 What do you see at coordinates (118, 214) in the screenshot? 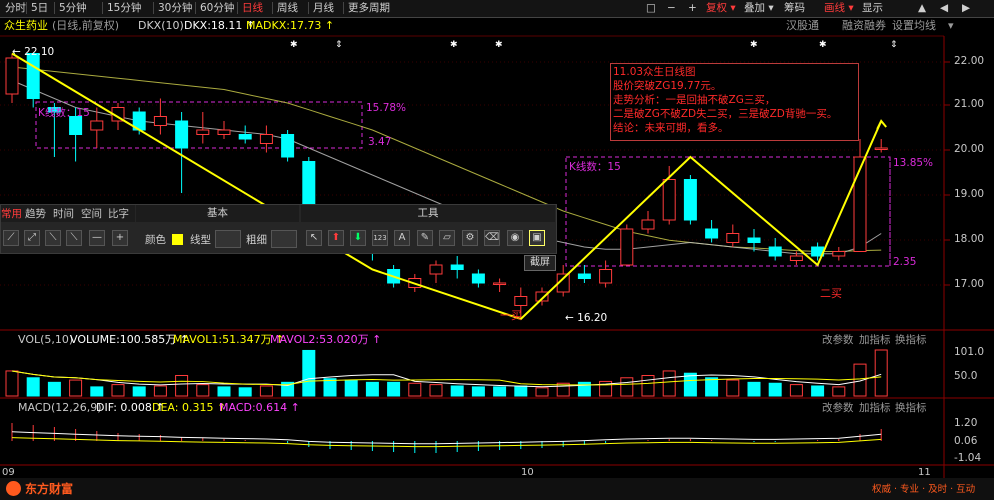
I see `tab-ratio: 比字` at bounding box center [118, 214].